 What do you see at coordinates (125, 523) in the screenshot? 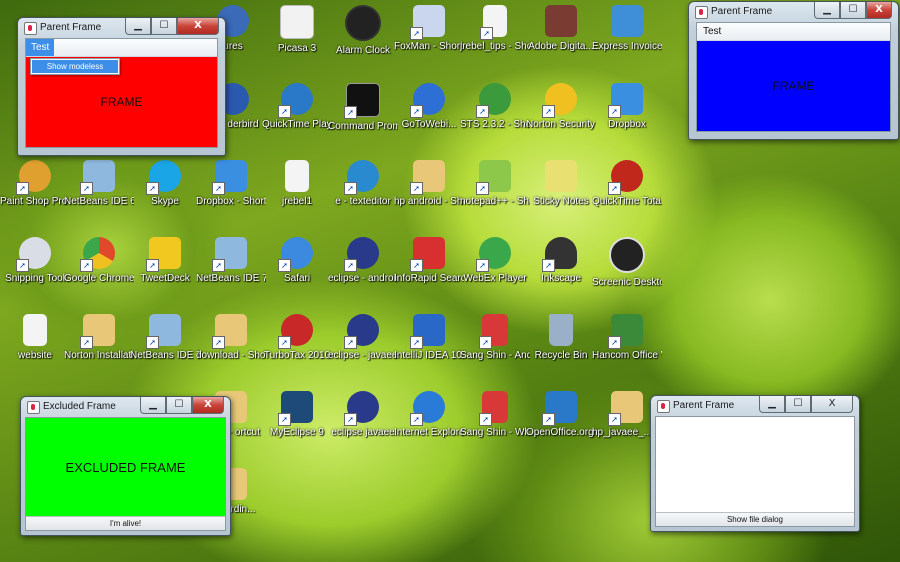
I see `im-alive-button: I'm alive!` at bounding box center [125, 523].